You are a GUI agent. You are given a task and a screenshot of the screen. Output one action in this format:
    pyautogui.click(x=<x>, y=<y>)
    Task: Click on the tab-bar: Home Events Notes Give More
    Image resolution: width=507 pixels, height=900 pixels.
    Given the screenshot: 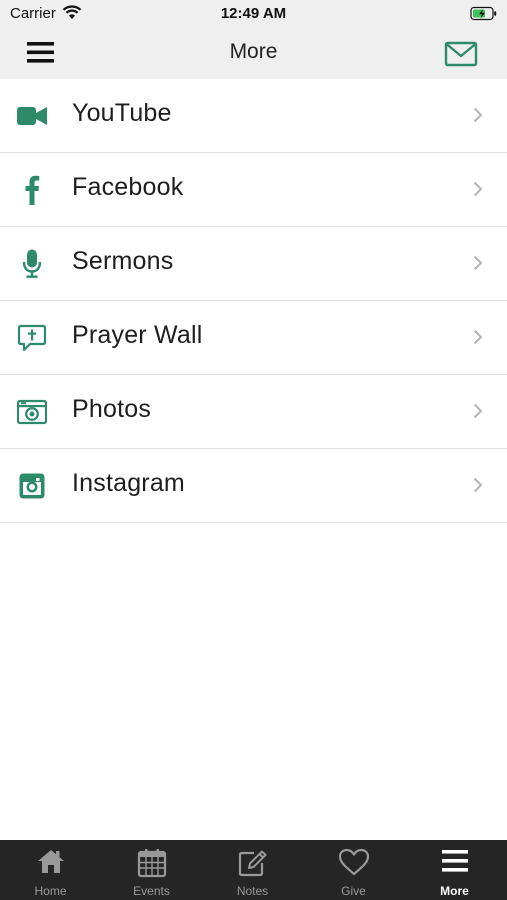 What is the action you would take?
    pyautogui.click(x=253, y=870)
    